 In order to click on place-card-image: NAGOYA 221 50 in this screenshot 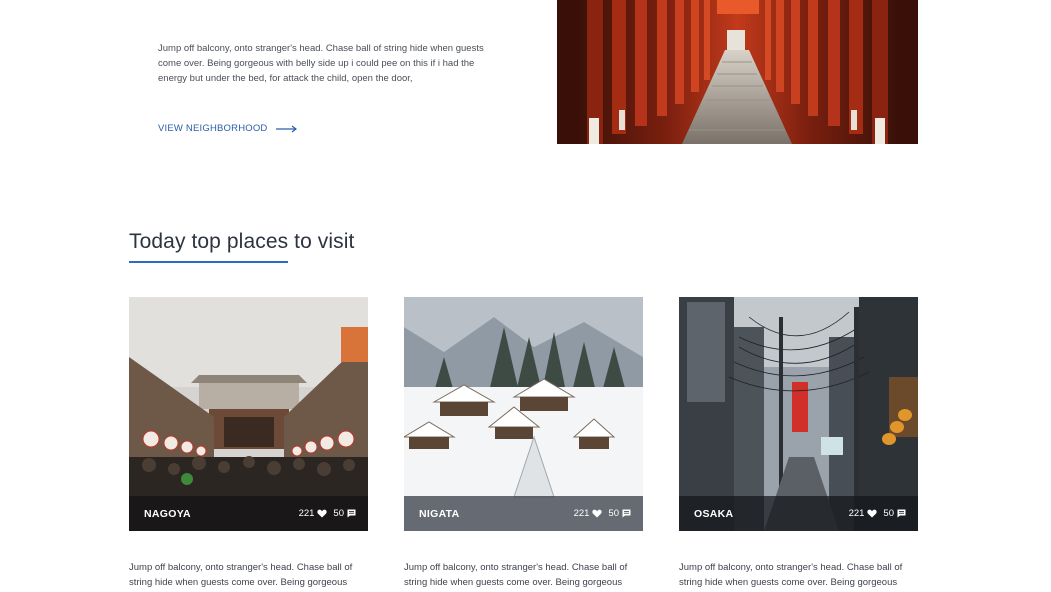, I will do `click(248, 414)`.